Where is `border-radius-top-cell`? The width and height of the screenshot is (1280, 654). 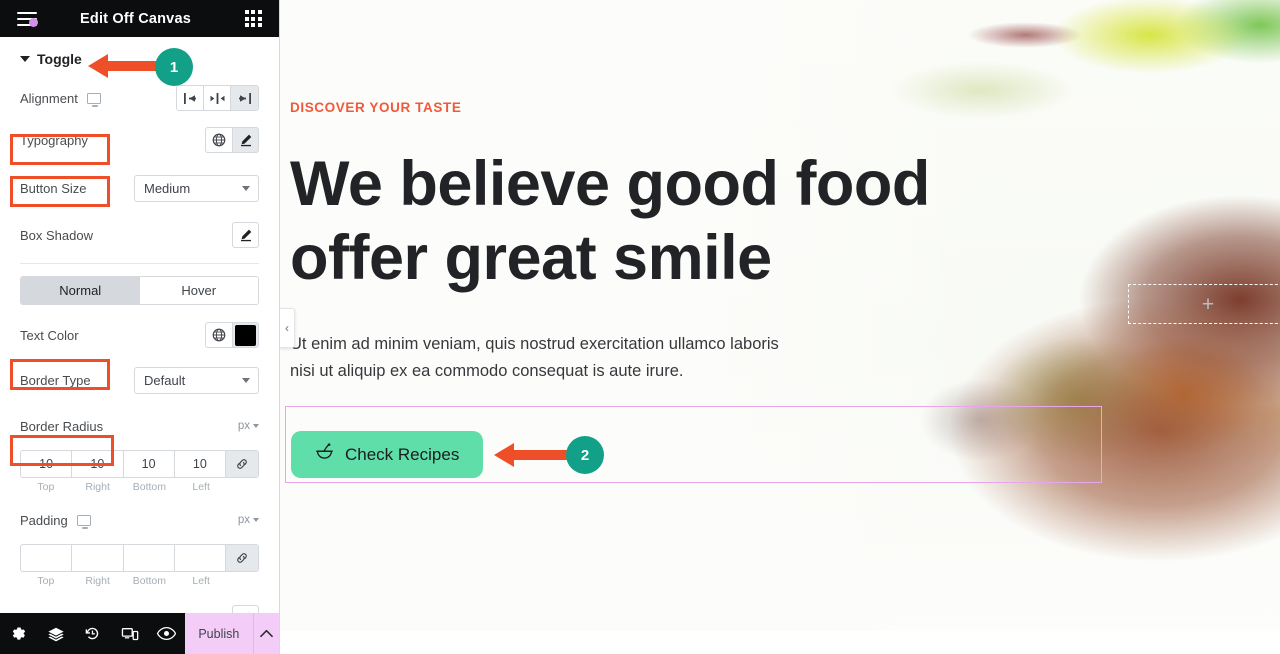 border-radius-top-cell is located at coordinates (47, 464).